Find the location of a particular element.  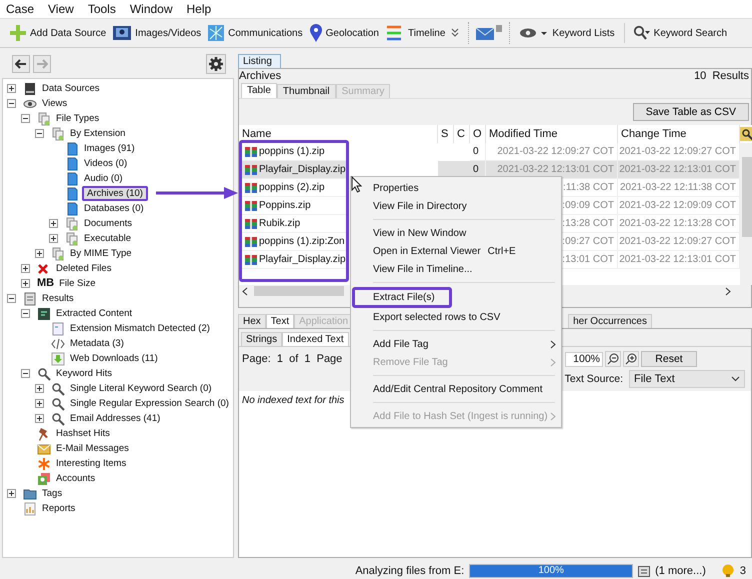

menu-item: Tools is located at coordinates (102, 9).